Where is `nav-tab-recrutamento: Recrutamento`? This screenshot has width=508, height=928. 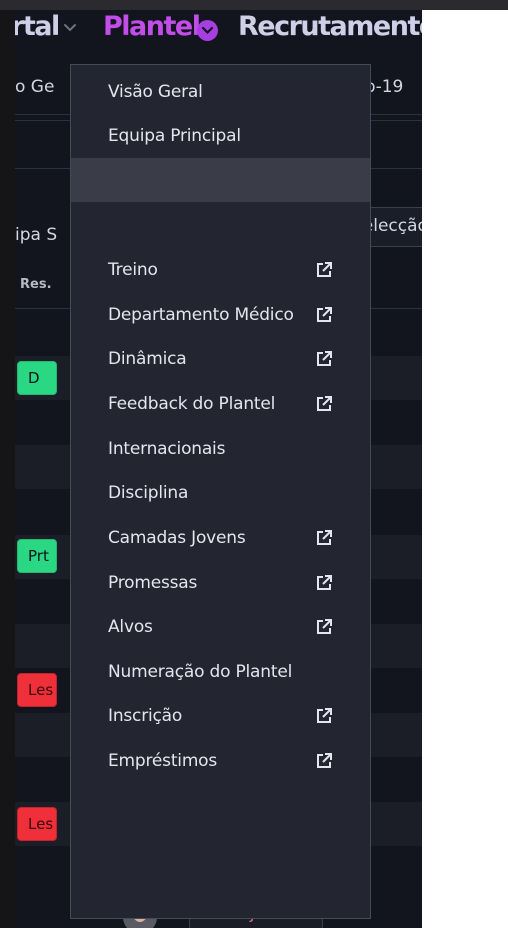 nav-tab-recrutamento: Recrutamento is located at coordinates (330, 27).